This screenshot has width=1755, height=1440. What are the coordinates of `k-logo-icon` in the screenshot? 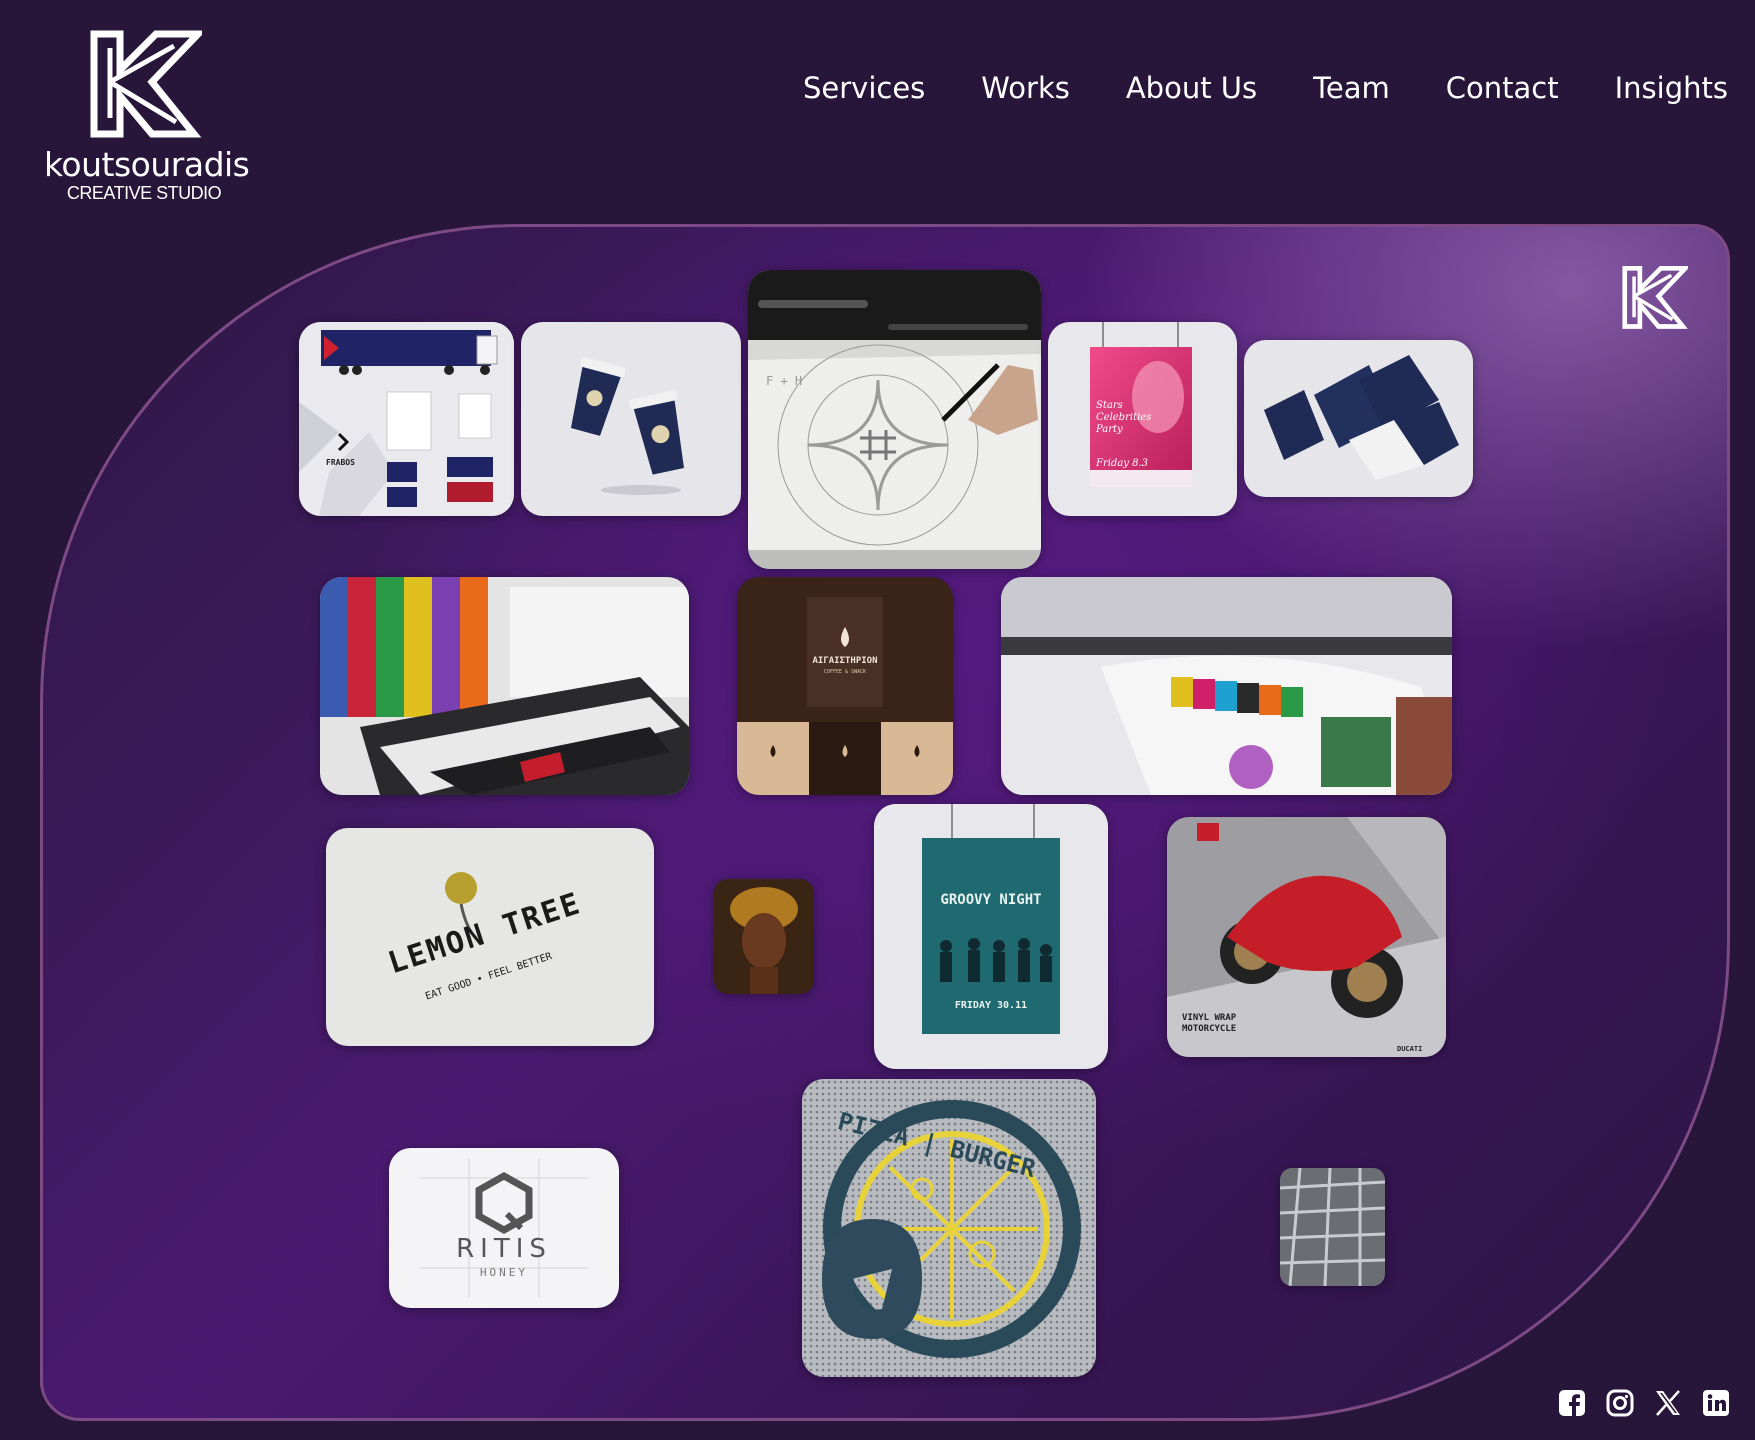 It's located at (146, 84).